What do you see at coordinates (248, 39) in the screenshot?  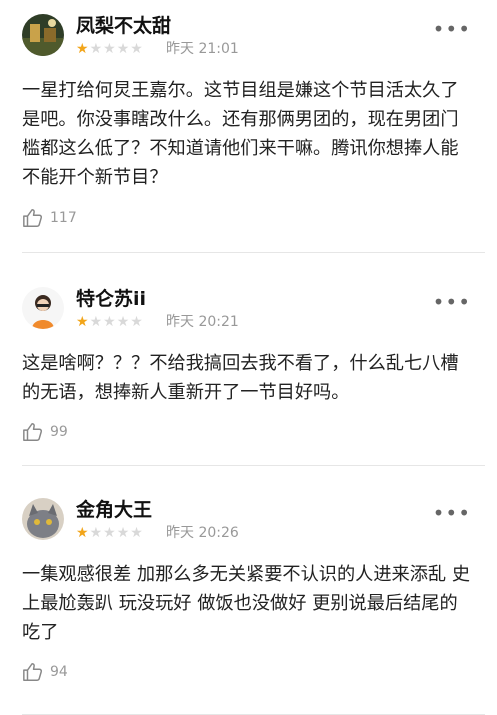 I see `review-header: 凤梨不太甜 ★★★★★ 昨天 21:01 •••` at bounding box center [248, 39].